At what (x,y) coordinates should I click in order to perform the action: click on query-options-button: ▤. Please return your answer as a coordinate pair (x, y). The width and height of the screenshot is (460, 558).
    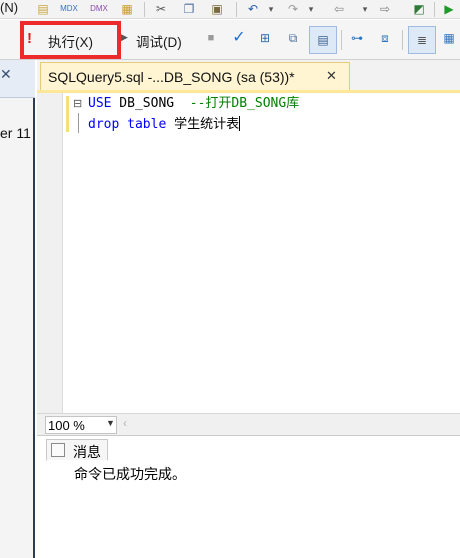
    Looking at the image, I should click on (323, 40).